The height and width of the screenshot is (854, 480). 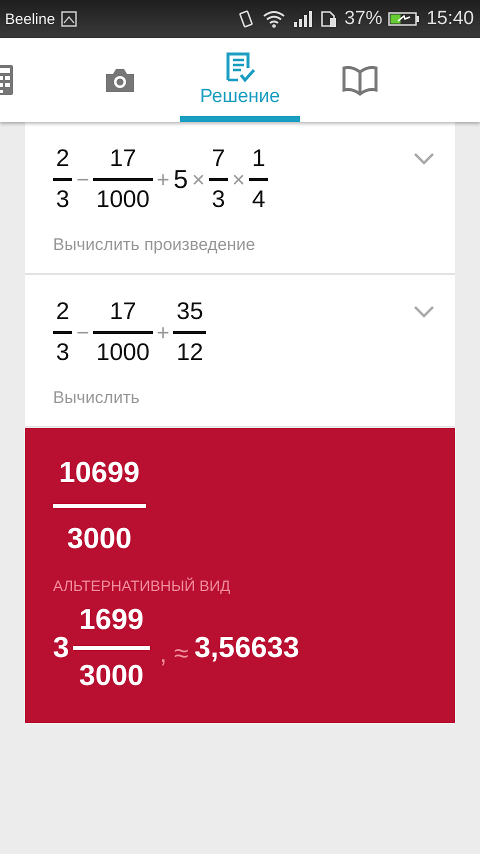 I want to click on signal-icon, so click(x=303, y=19).